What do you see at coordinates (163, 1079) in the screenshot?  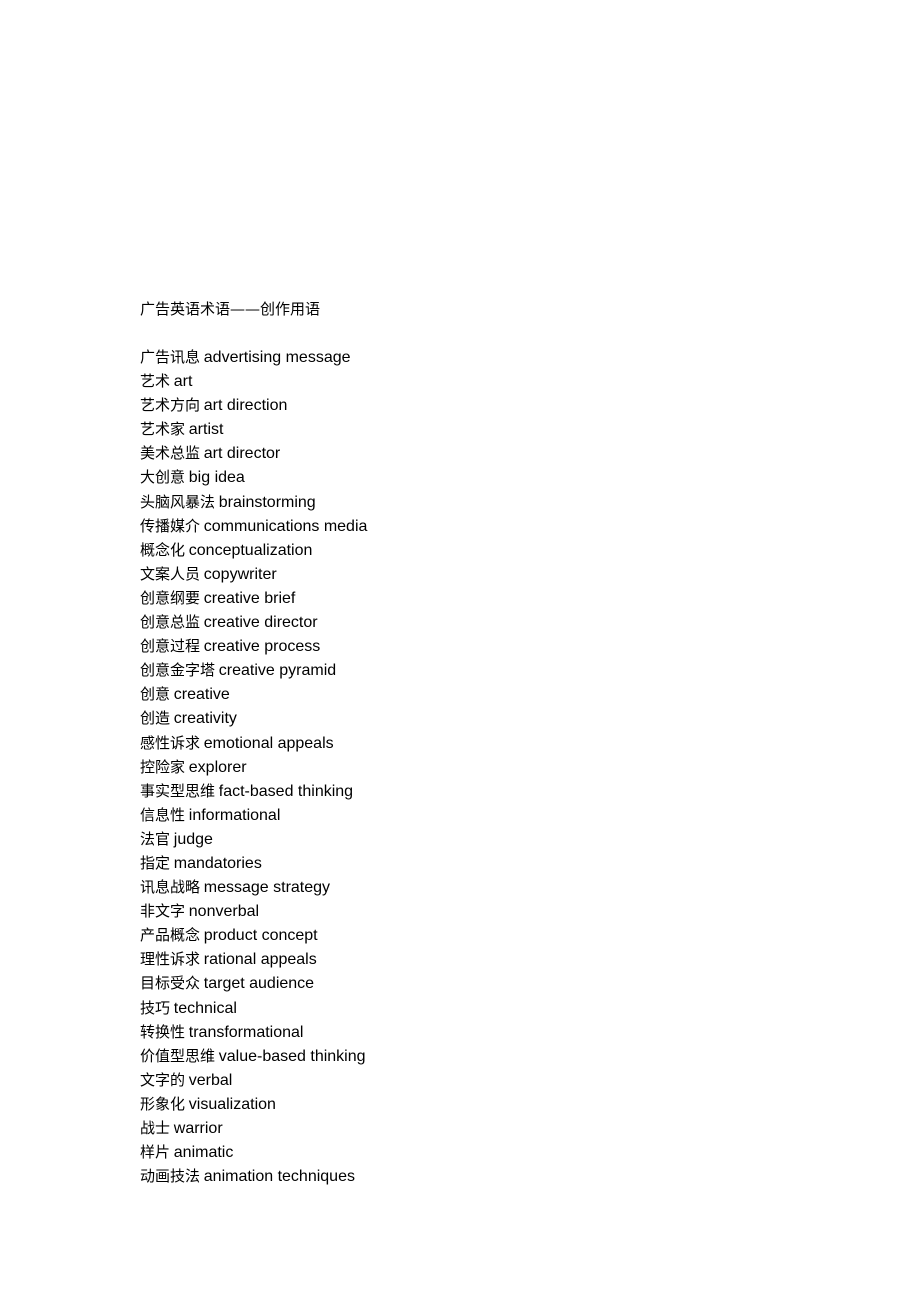 I see `term-chinese: 文字的` at bounding box center [163, 1079].